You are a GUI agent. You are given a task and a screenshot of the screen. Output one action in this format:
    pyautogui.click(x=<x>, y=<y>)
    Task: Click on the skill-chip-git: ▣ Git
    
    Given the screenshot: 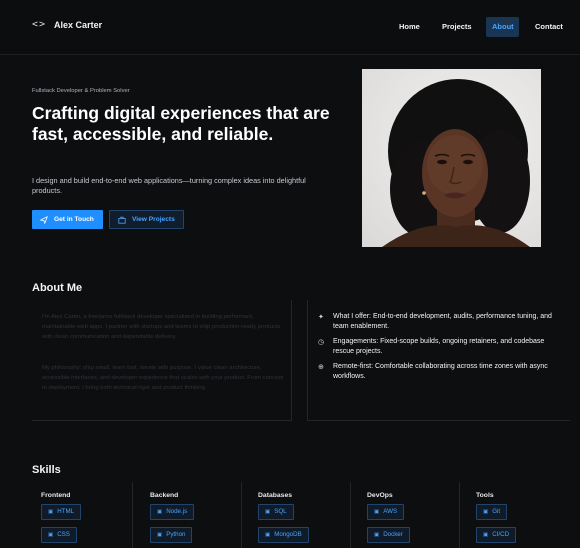 What is the action you would take?
    pyautogui.click(x=492, y=512)
    